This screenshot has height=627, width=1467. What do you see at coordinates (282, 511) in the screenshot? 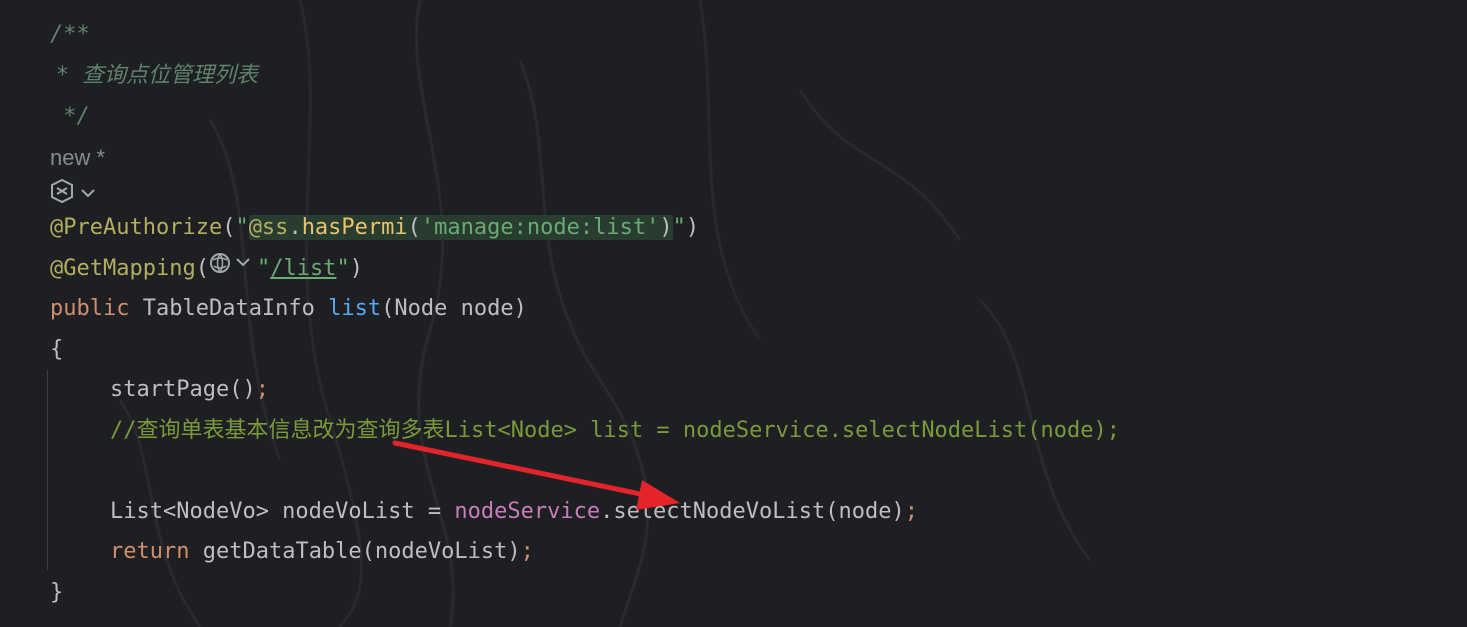
I see `nodevo-declaration: List<NodeVo> nodeVoList =` at bounding box center [282, 511].